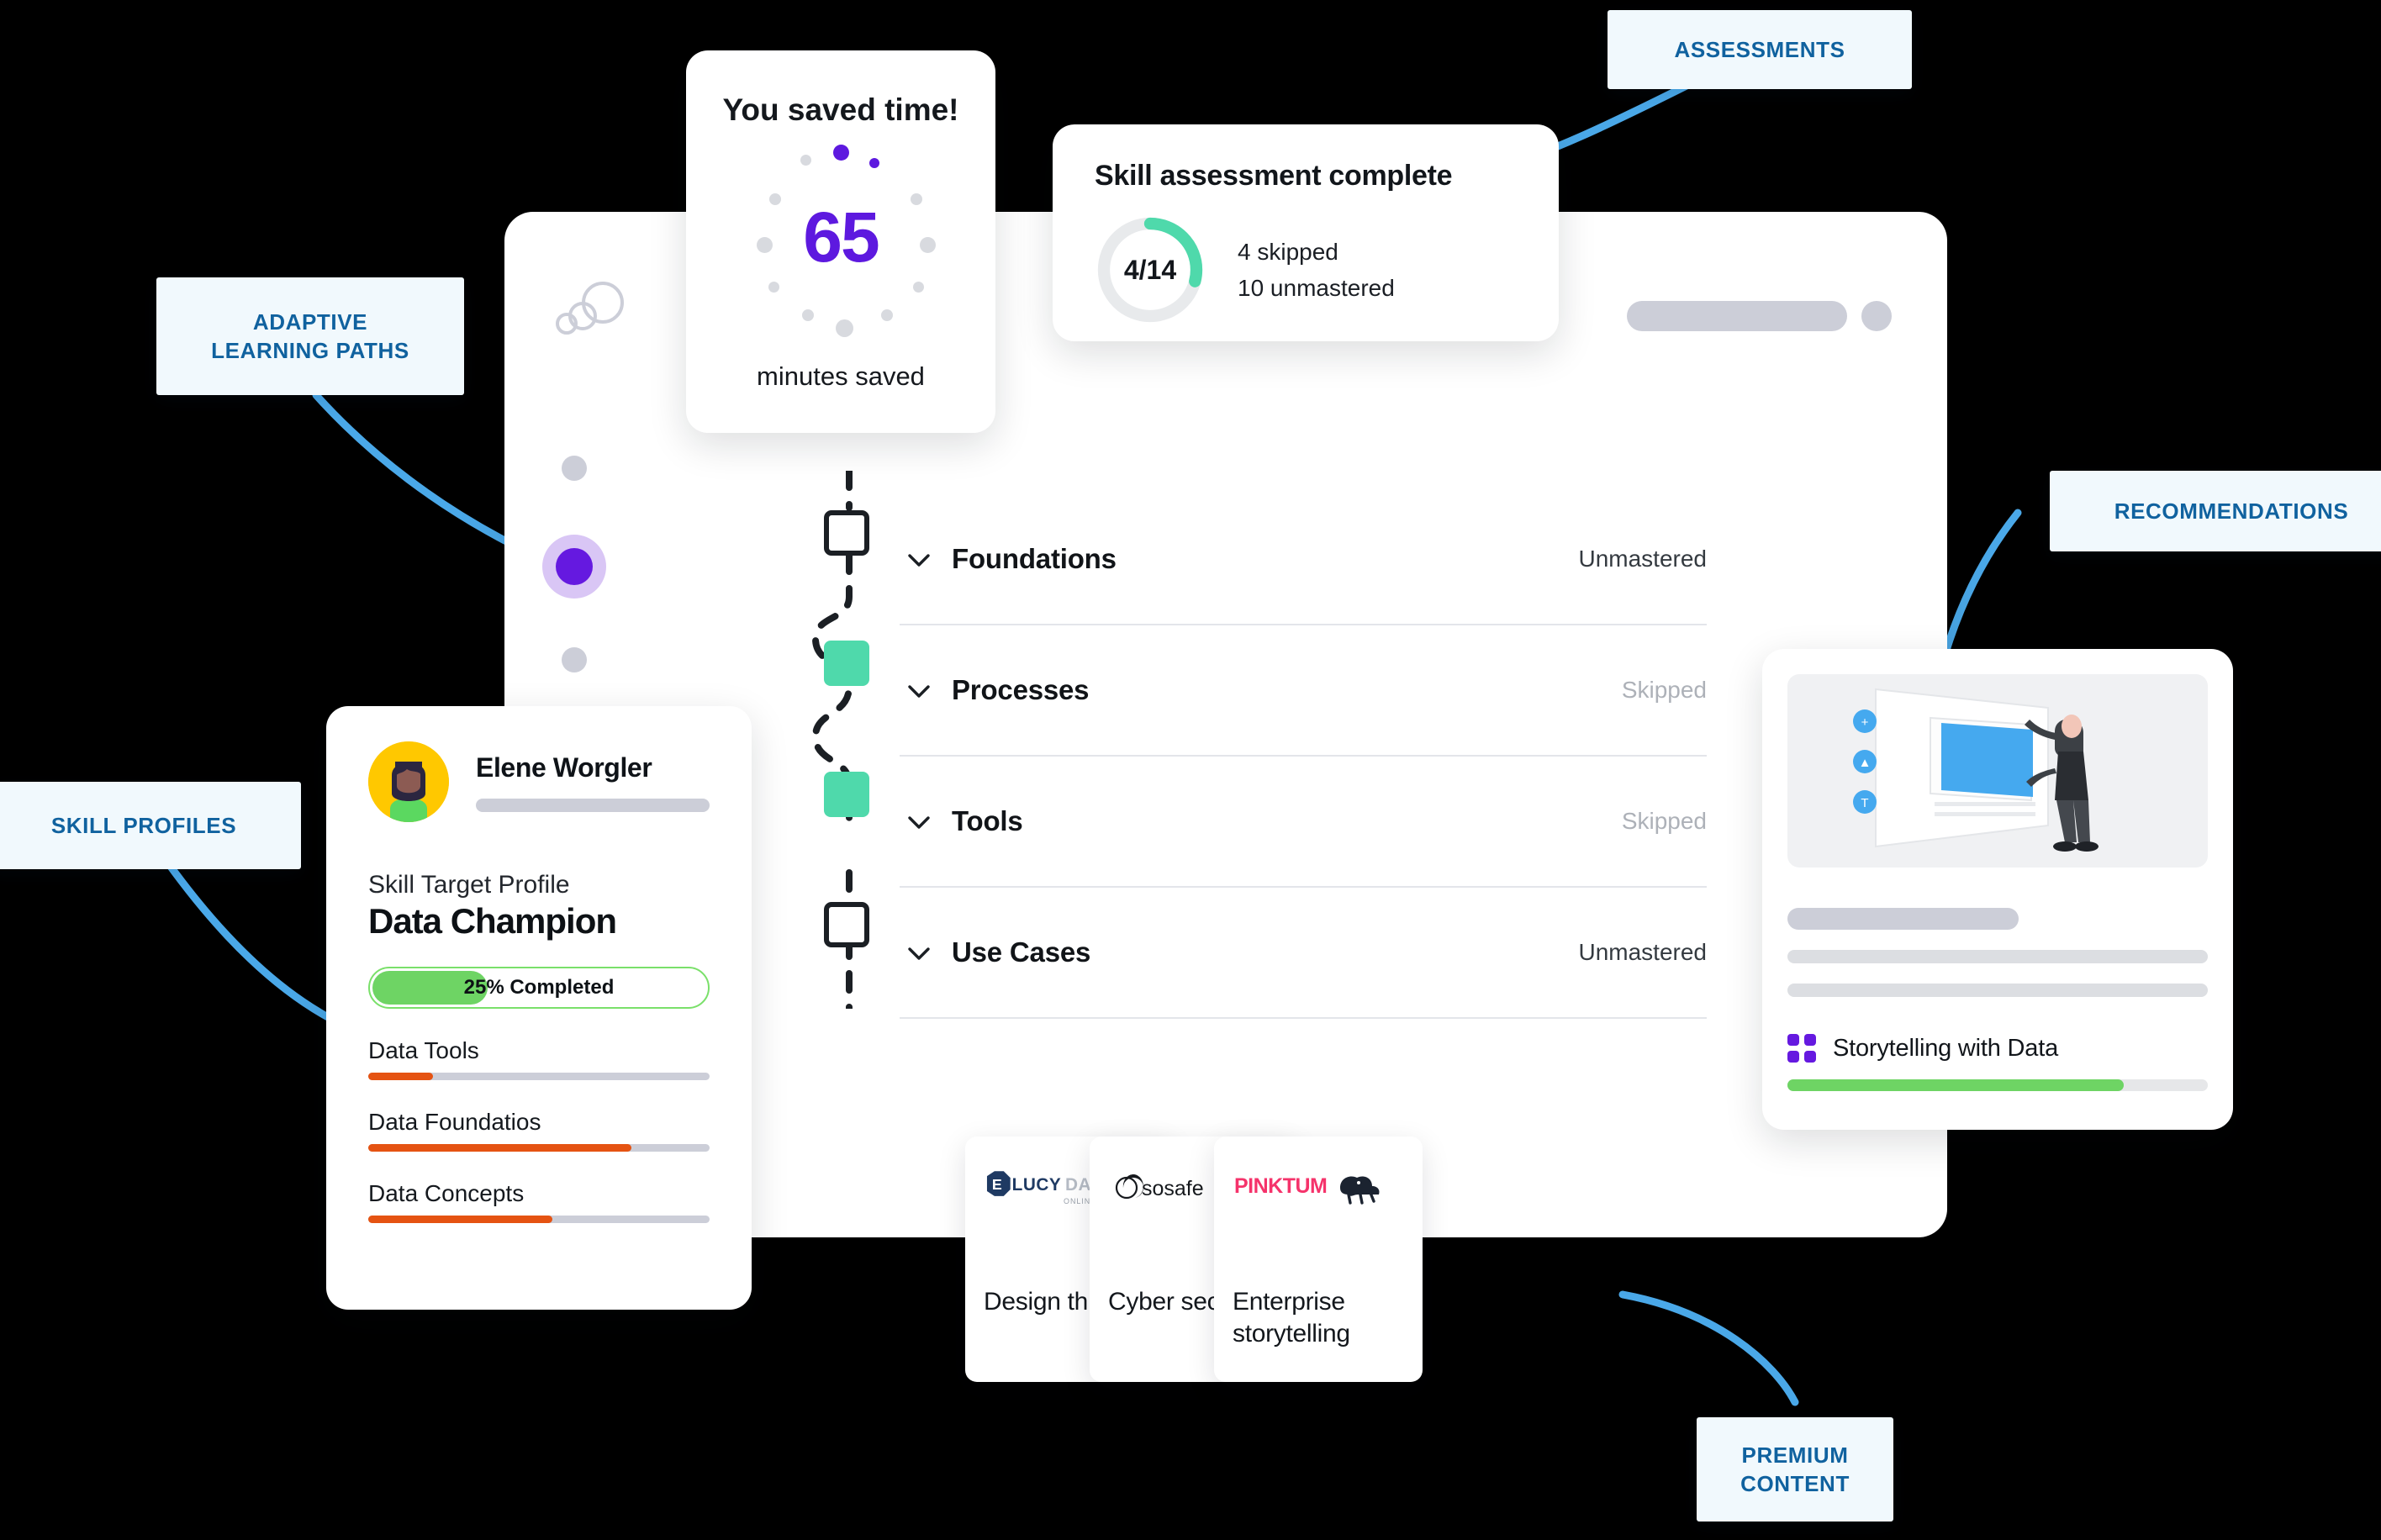  Describe the element at coordinates (564, 767) in the screenshot. I see `profile-user-name: Elene Worgler` at that location.